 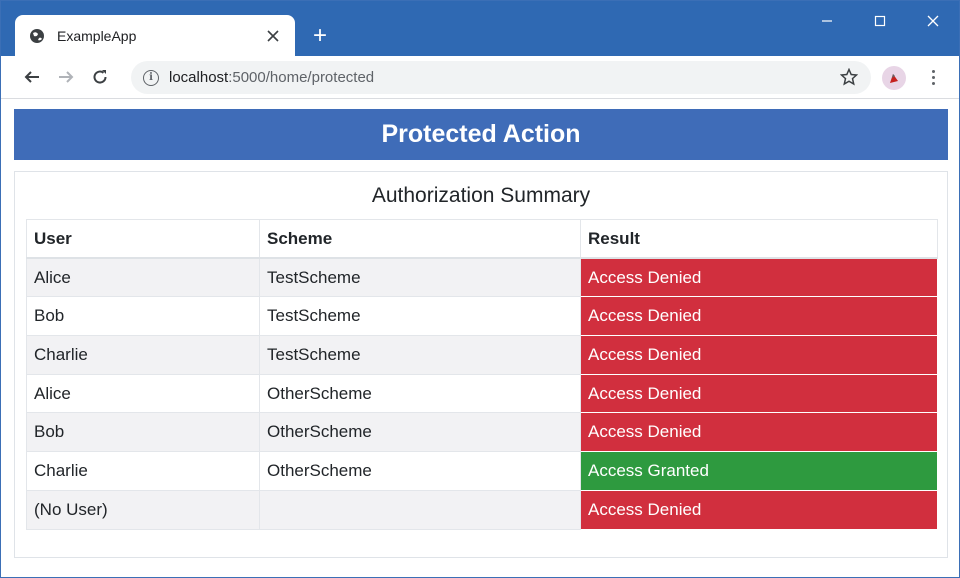 I want to click on back-arrow-icon, so click(x=32, y=77).